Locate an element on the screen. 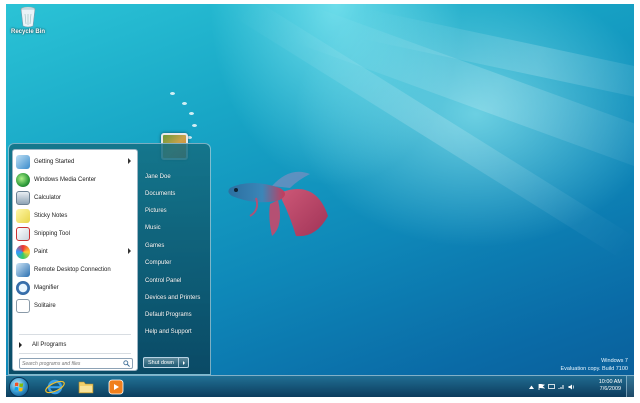 The width and height of the screenshot is (640, 403). taskbar-media-player is located at coordinates (116, 387).